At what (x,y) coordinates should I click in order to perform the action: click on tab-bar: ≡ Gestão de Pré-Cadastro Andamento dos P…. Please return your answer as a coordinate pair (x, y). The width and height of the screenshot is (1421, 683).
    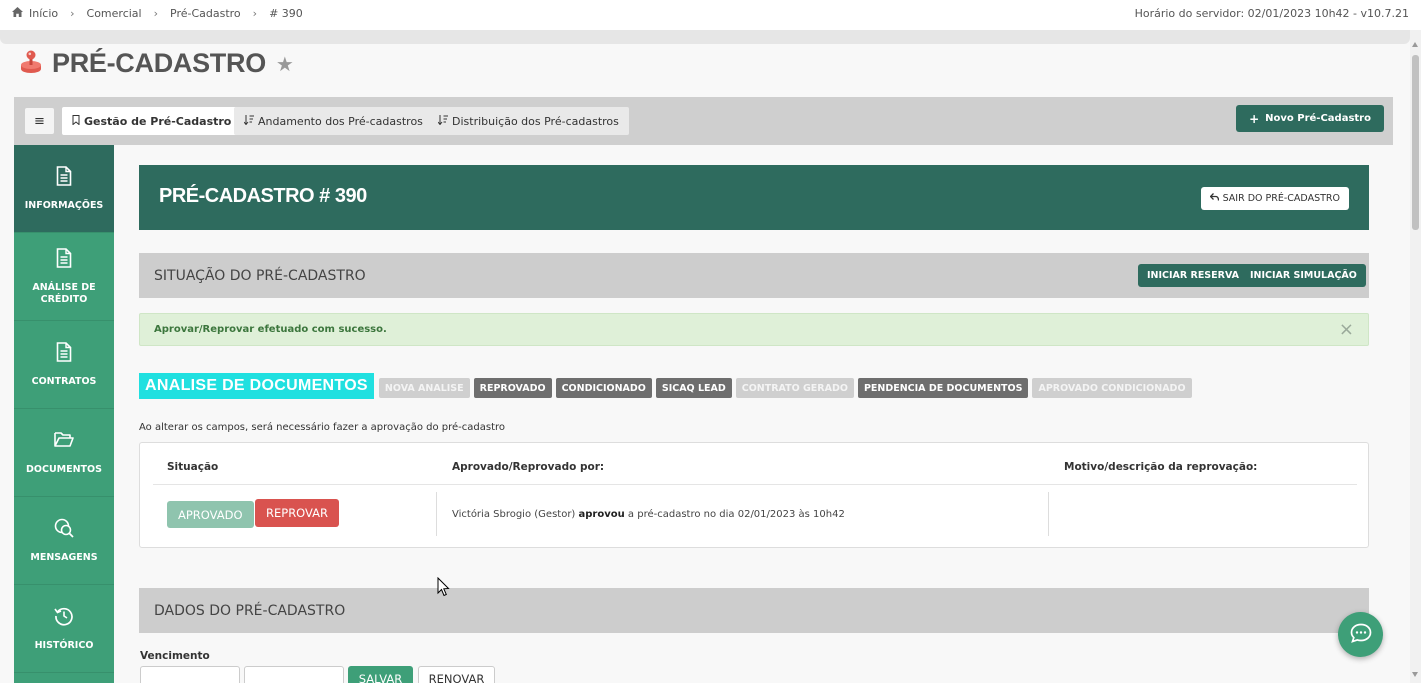
    Looking at the image, I should click on (703, 121).